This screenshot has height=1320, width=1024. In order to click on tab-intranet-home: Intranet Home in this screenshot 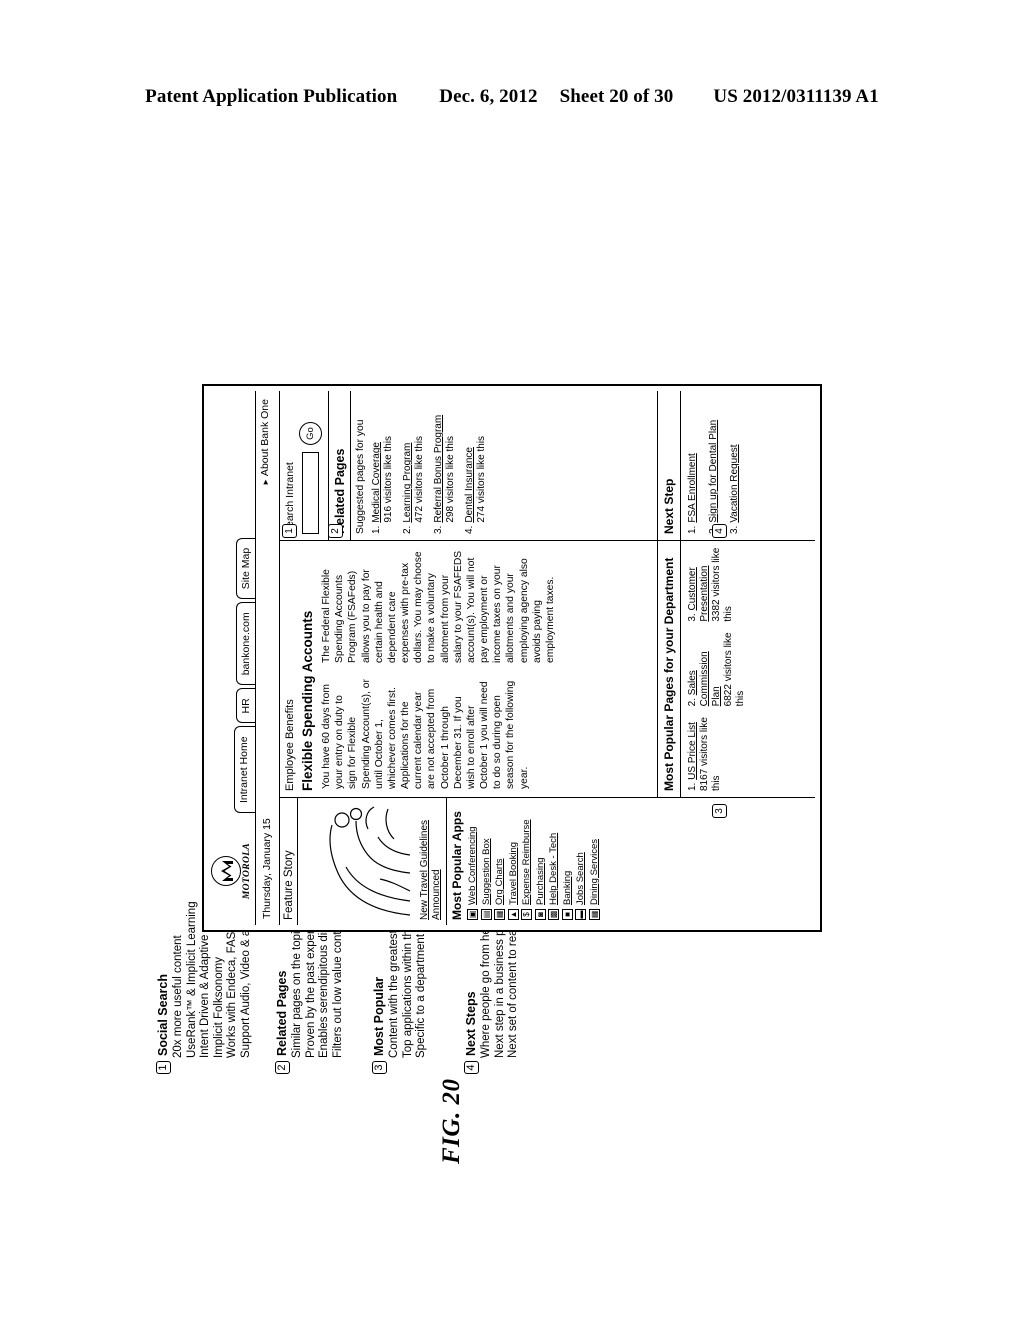, I will do `click(244, 769)`.